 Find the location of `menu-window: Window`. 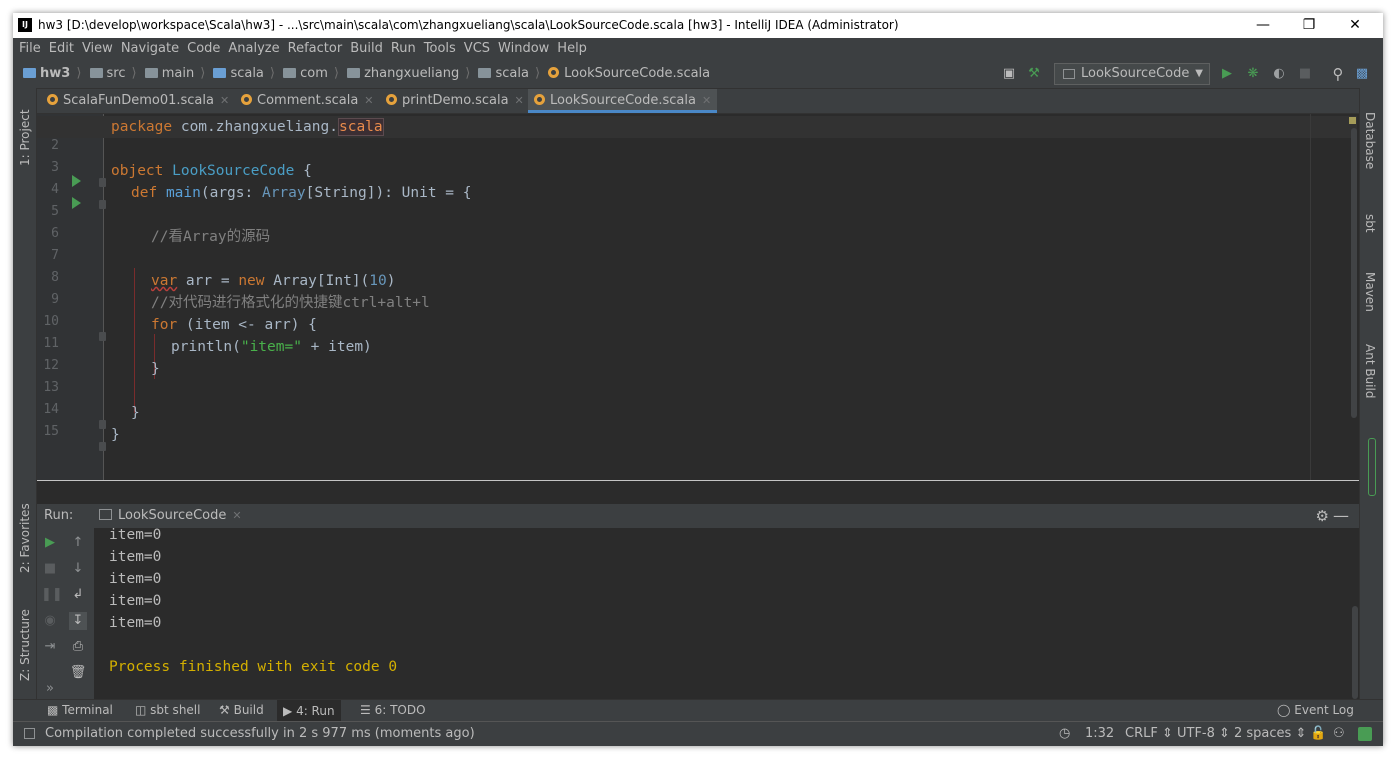

menu-window: Window is located at coordinates (523, 48).